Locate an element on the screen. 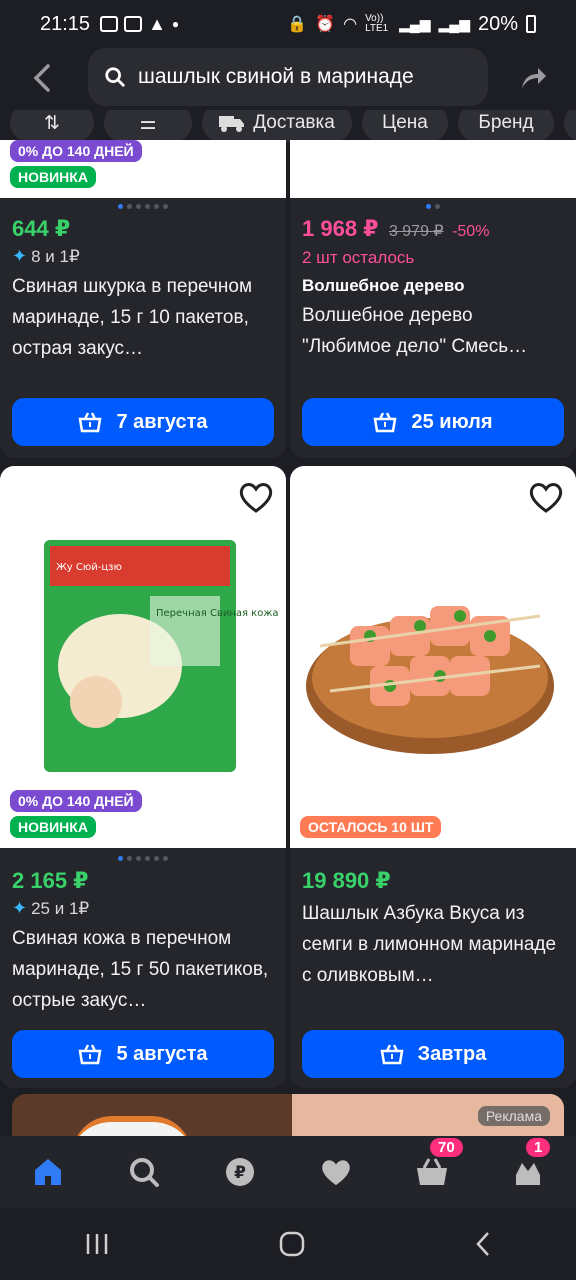 The image size is (576, 1280). price-label: Цена is located at coordinates (405, 122).